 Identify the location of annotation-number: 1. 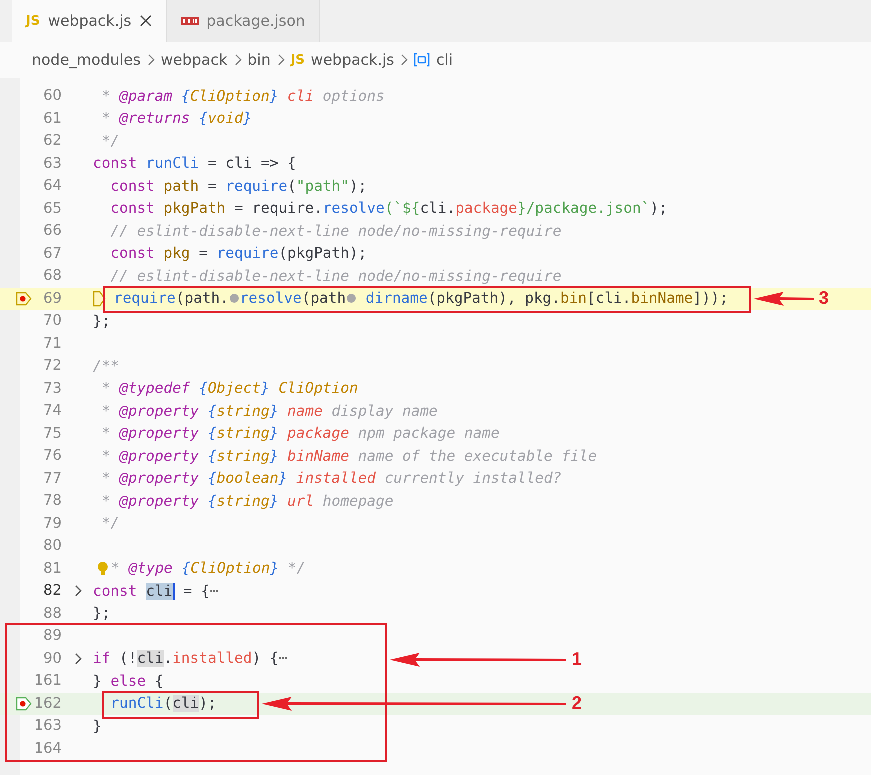
(577, 659).